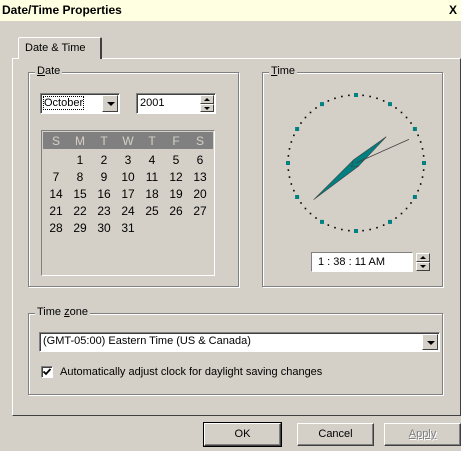 The width and height of the screenshot is (461, 451). Describe the element at coordinates (56, 211) in the screenshot. I see `calendar-day: 21` at that location.